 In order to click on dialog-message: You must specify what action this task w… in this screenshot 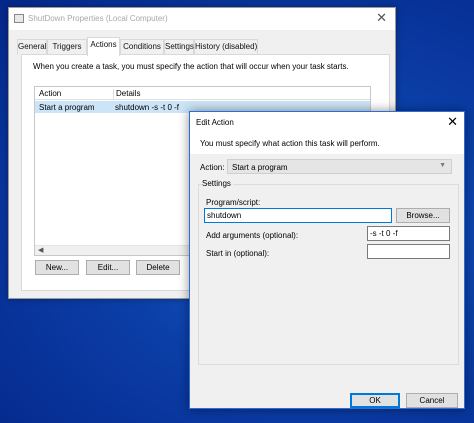, I will do `click(290, 143)`.